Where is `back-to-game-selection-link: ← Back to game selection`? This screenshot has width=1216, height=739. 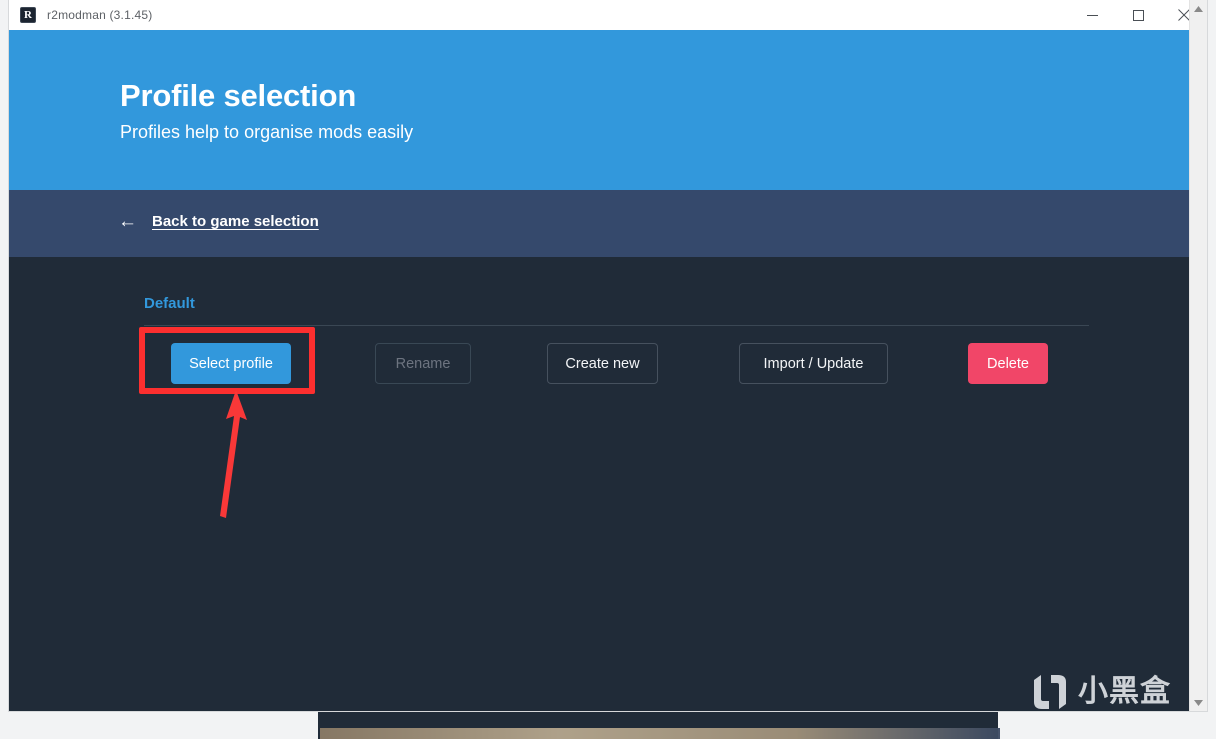 back-to-game-selection-link: ← Back to game selection is located at coordinates (218, 221).